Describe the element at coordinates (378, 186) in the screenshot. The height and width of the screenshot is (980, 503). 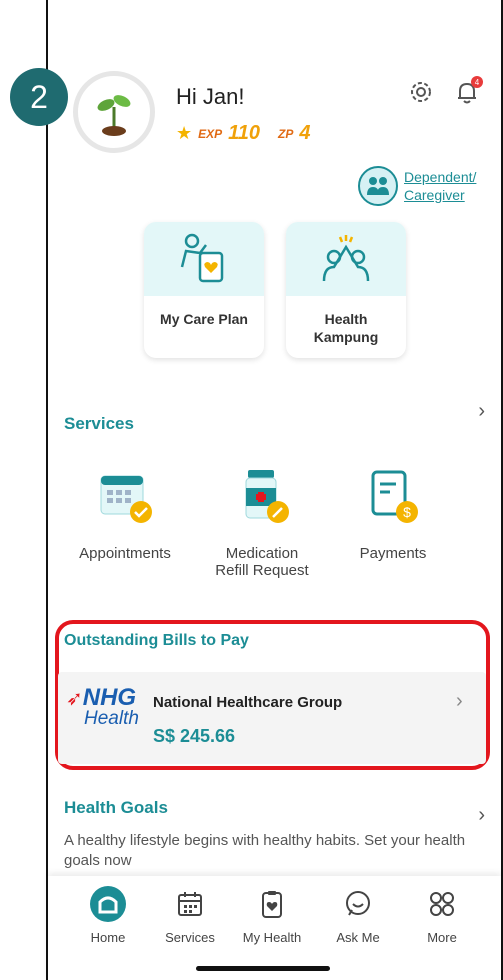
I see `family-icon` at that location.